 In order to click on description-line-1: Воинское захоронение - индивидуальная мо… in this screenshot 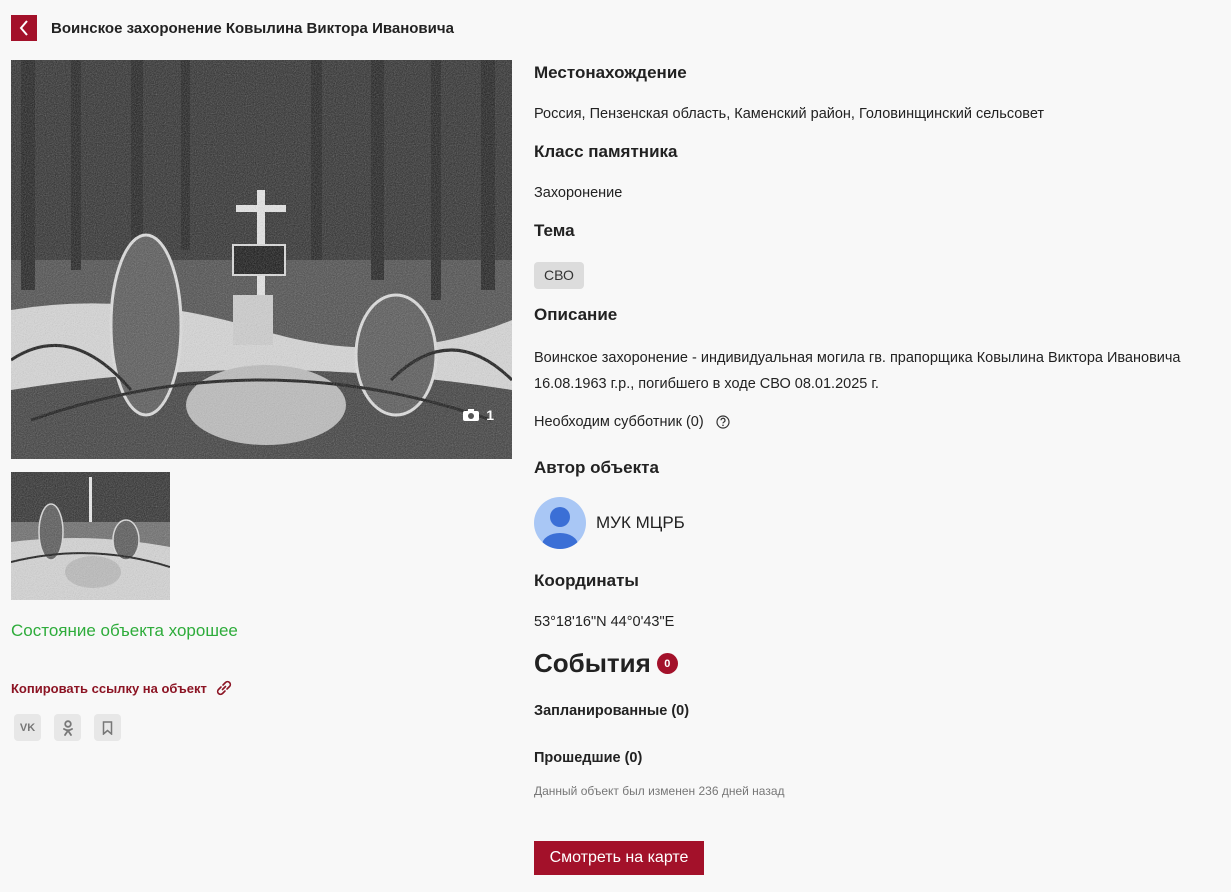, I will do `click(857, 358)`.